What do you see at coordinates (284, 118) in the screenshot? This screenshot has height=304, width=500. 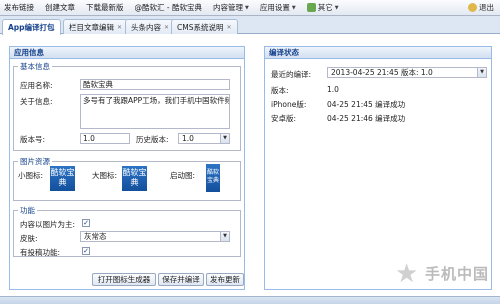 I see `android-build-label: 安卓版:` at bounding box center [284, 118].